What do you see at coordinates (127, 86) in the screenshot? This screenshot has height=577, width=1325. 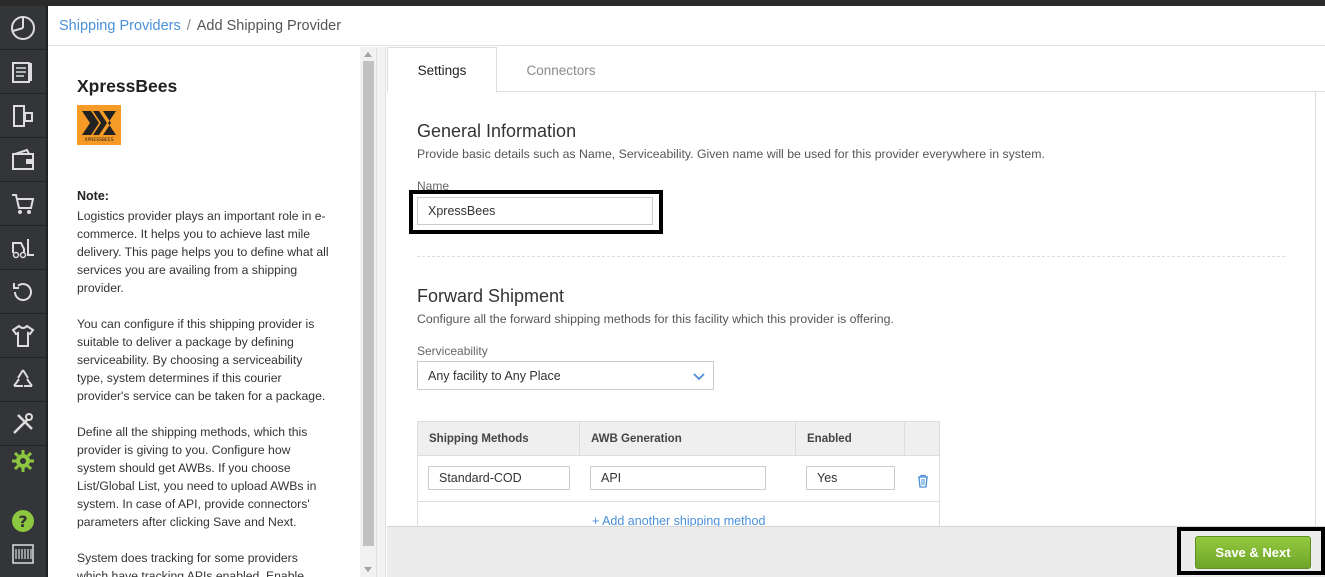 I see `provider-name-heading: XpressBees` at bounding box center [127, 86].